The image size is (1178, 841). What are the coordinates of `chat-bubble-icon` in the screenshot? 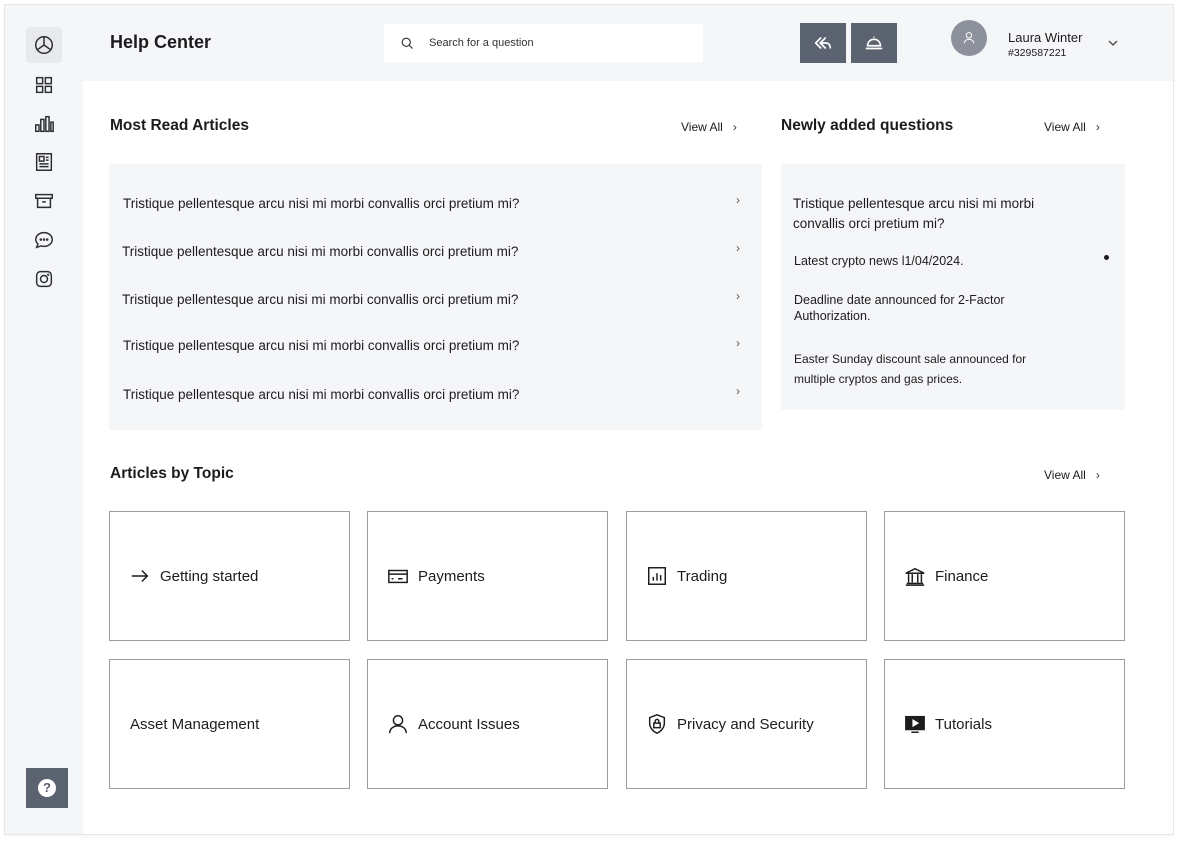 It's located at (44, 240).